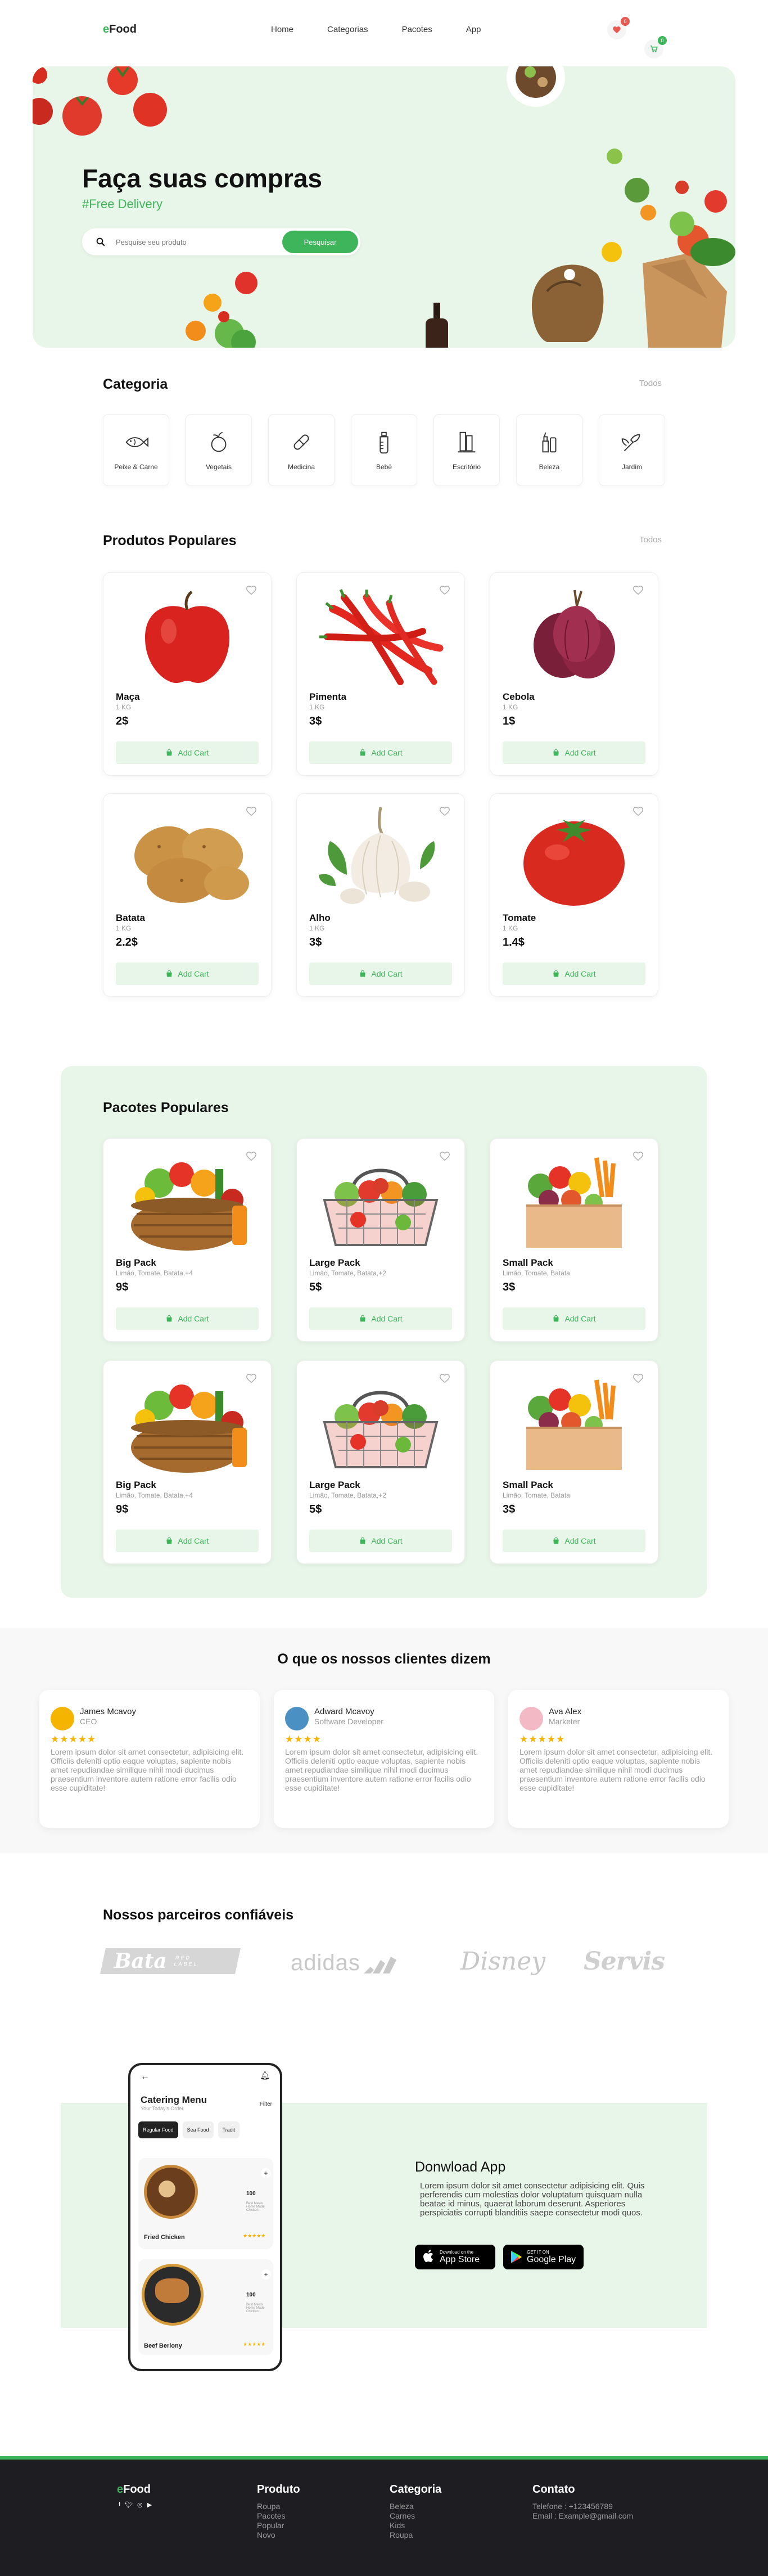 The height and width of the screenshot is (2576, 768). I want to click on pack-price: 5$, so click(315, 1287).